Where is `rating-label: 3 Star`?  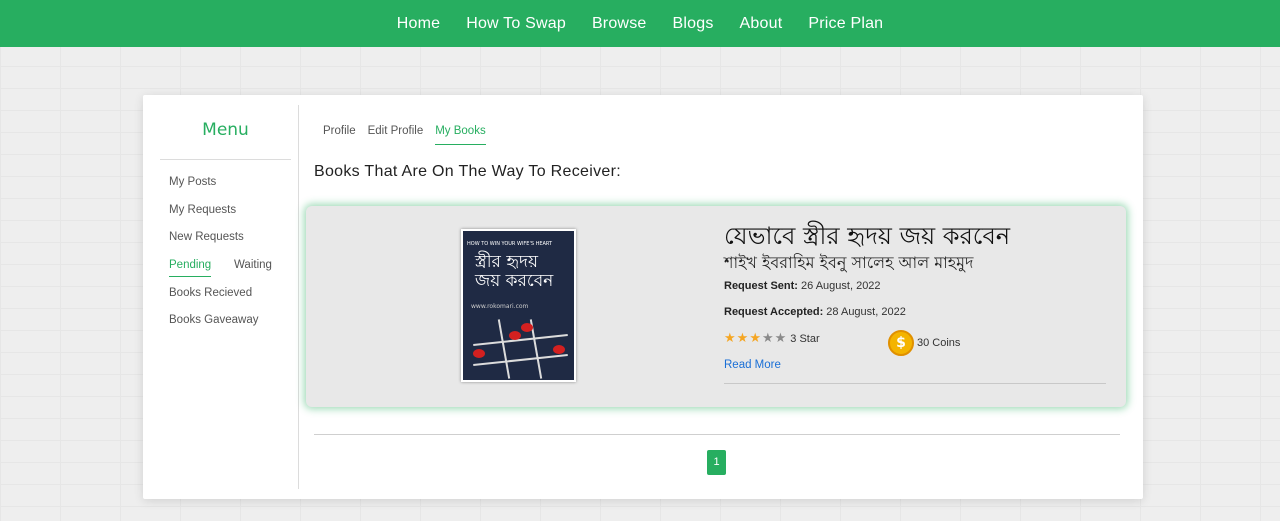
rating-label: 3 Star is located at coordinates (805, 338).